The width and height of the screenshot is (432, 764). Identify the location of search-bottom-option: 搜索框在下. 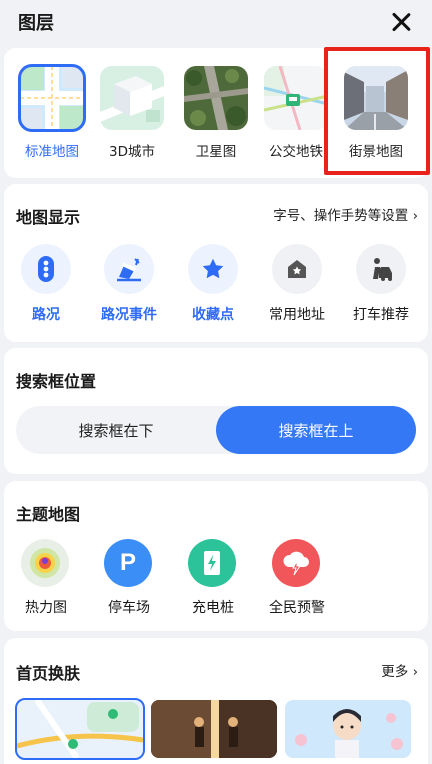
(116, 430).